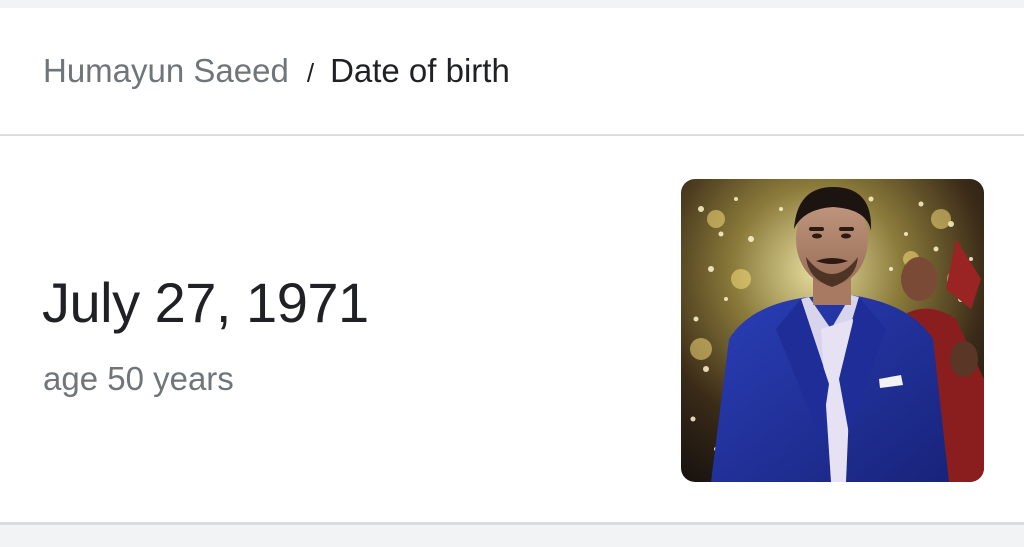 The image size is (1024, 547). Describe the element at coordinates (205, 302) in the screenshot. I see `birth-date: July 27, 1971` at that location.